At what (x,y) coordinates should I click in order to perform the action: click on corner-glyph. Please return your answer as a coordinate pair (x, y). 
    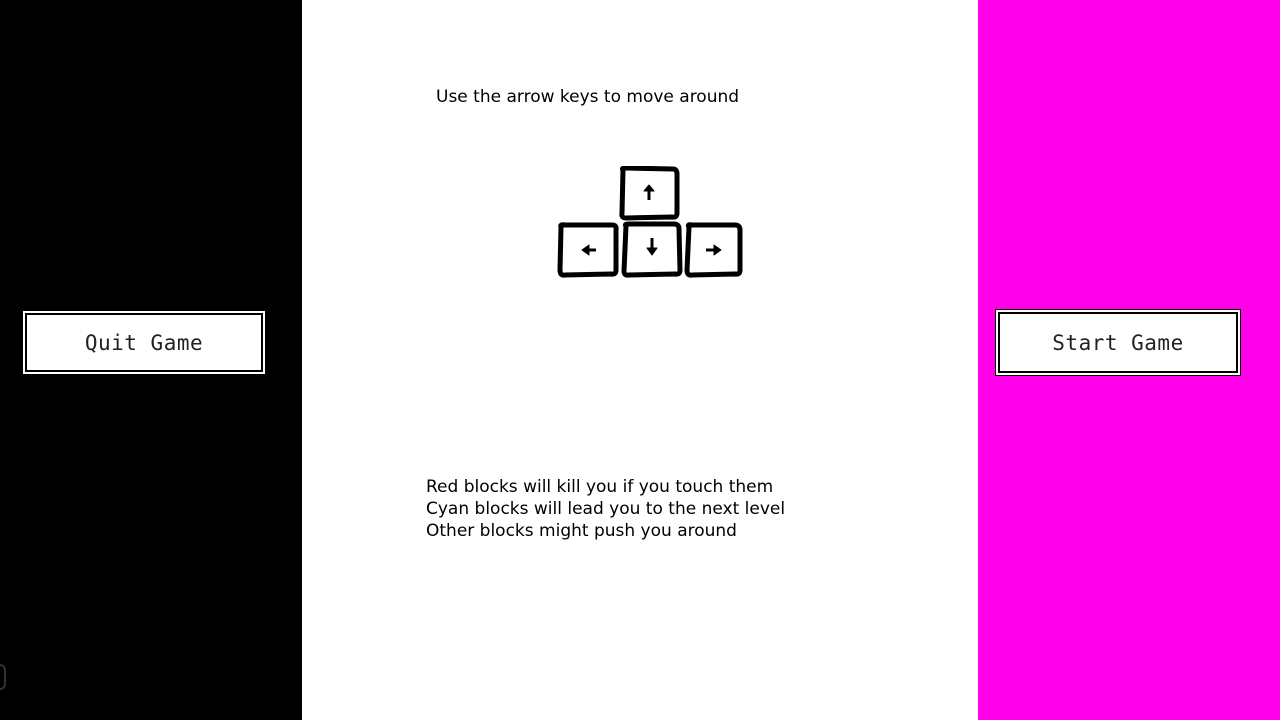
    Looking at the image, I should click on (3, 677).